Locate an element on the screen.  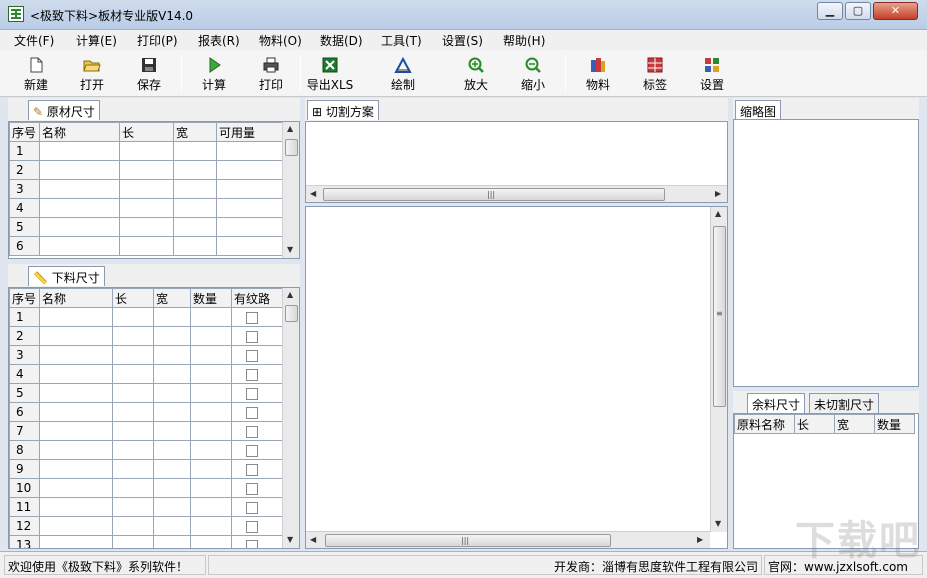
table-row: 10 is located at coordinates (146, 488).